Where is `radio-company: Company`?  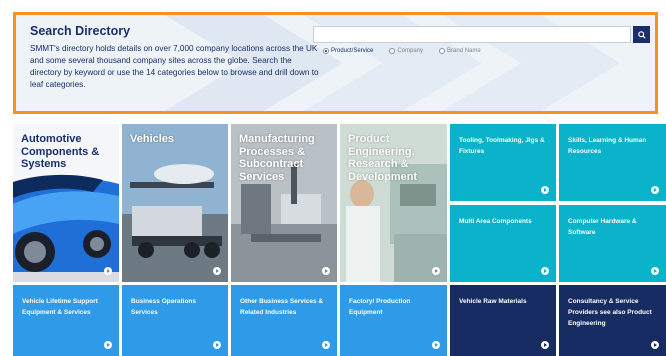 radio-company: Company is located at coordinates (406, 51).